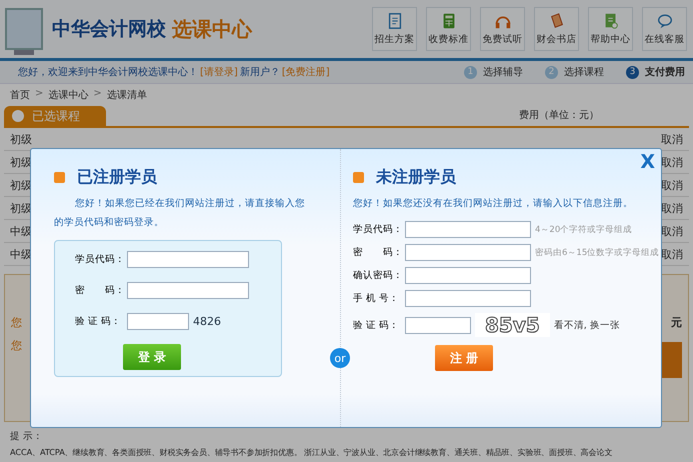 Image resolution: width=693 pixels, height=462 pixels. I want to click on nav-button: 收费标准, so click(448, 29).